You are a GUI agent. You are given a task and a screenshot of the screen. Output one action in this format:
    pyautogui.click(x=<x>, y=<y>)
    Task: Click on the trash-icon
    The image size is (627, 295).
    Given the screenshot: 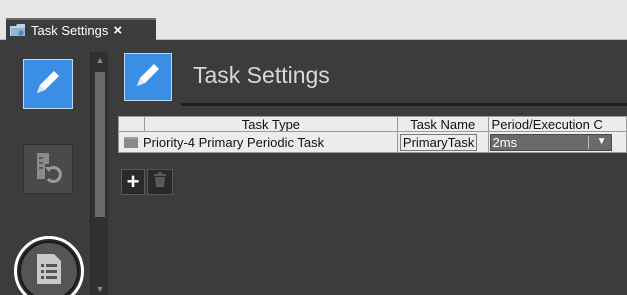 What is the action you would take?
    pyautogui.click(x=160, y=182)
    